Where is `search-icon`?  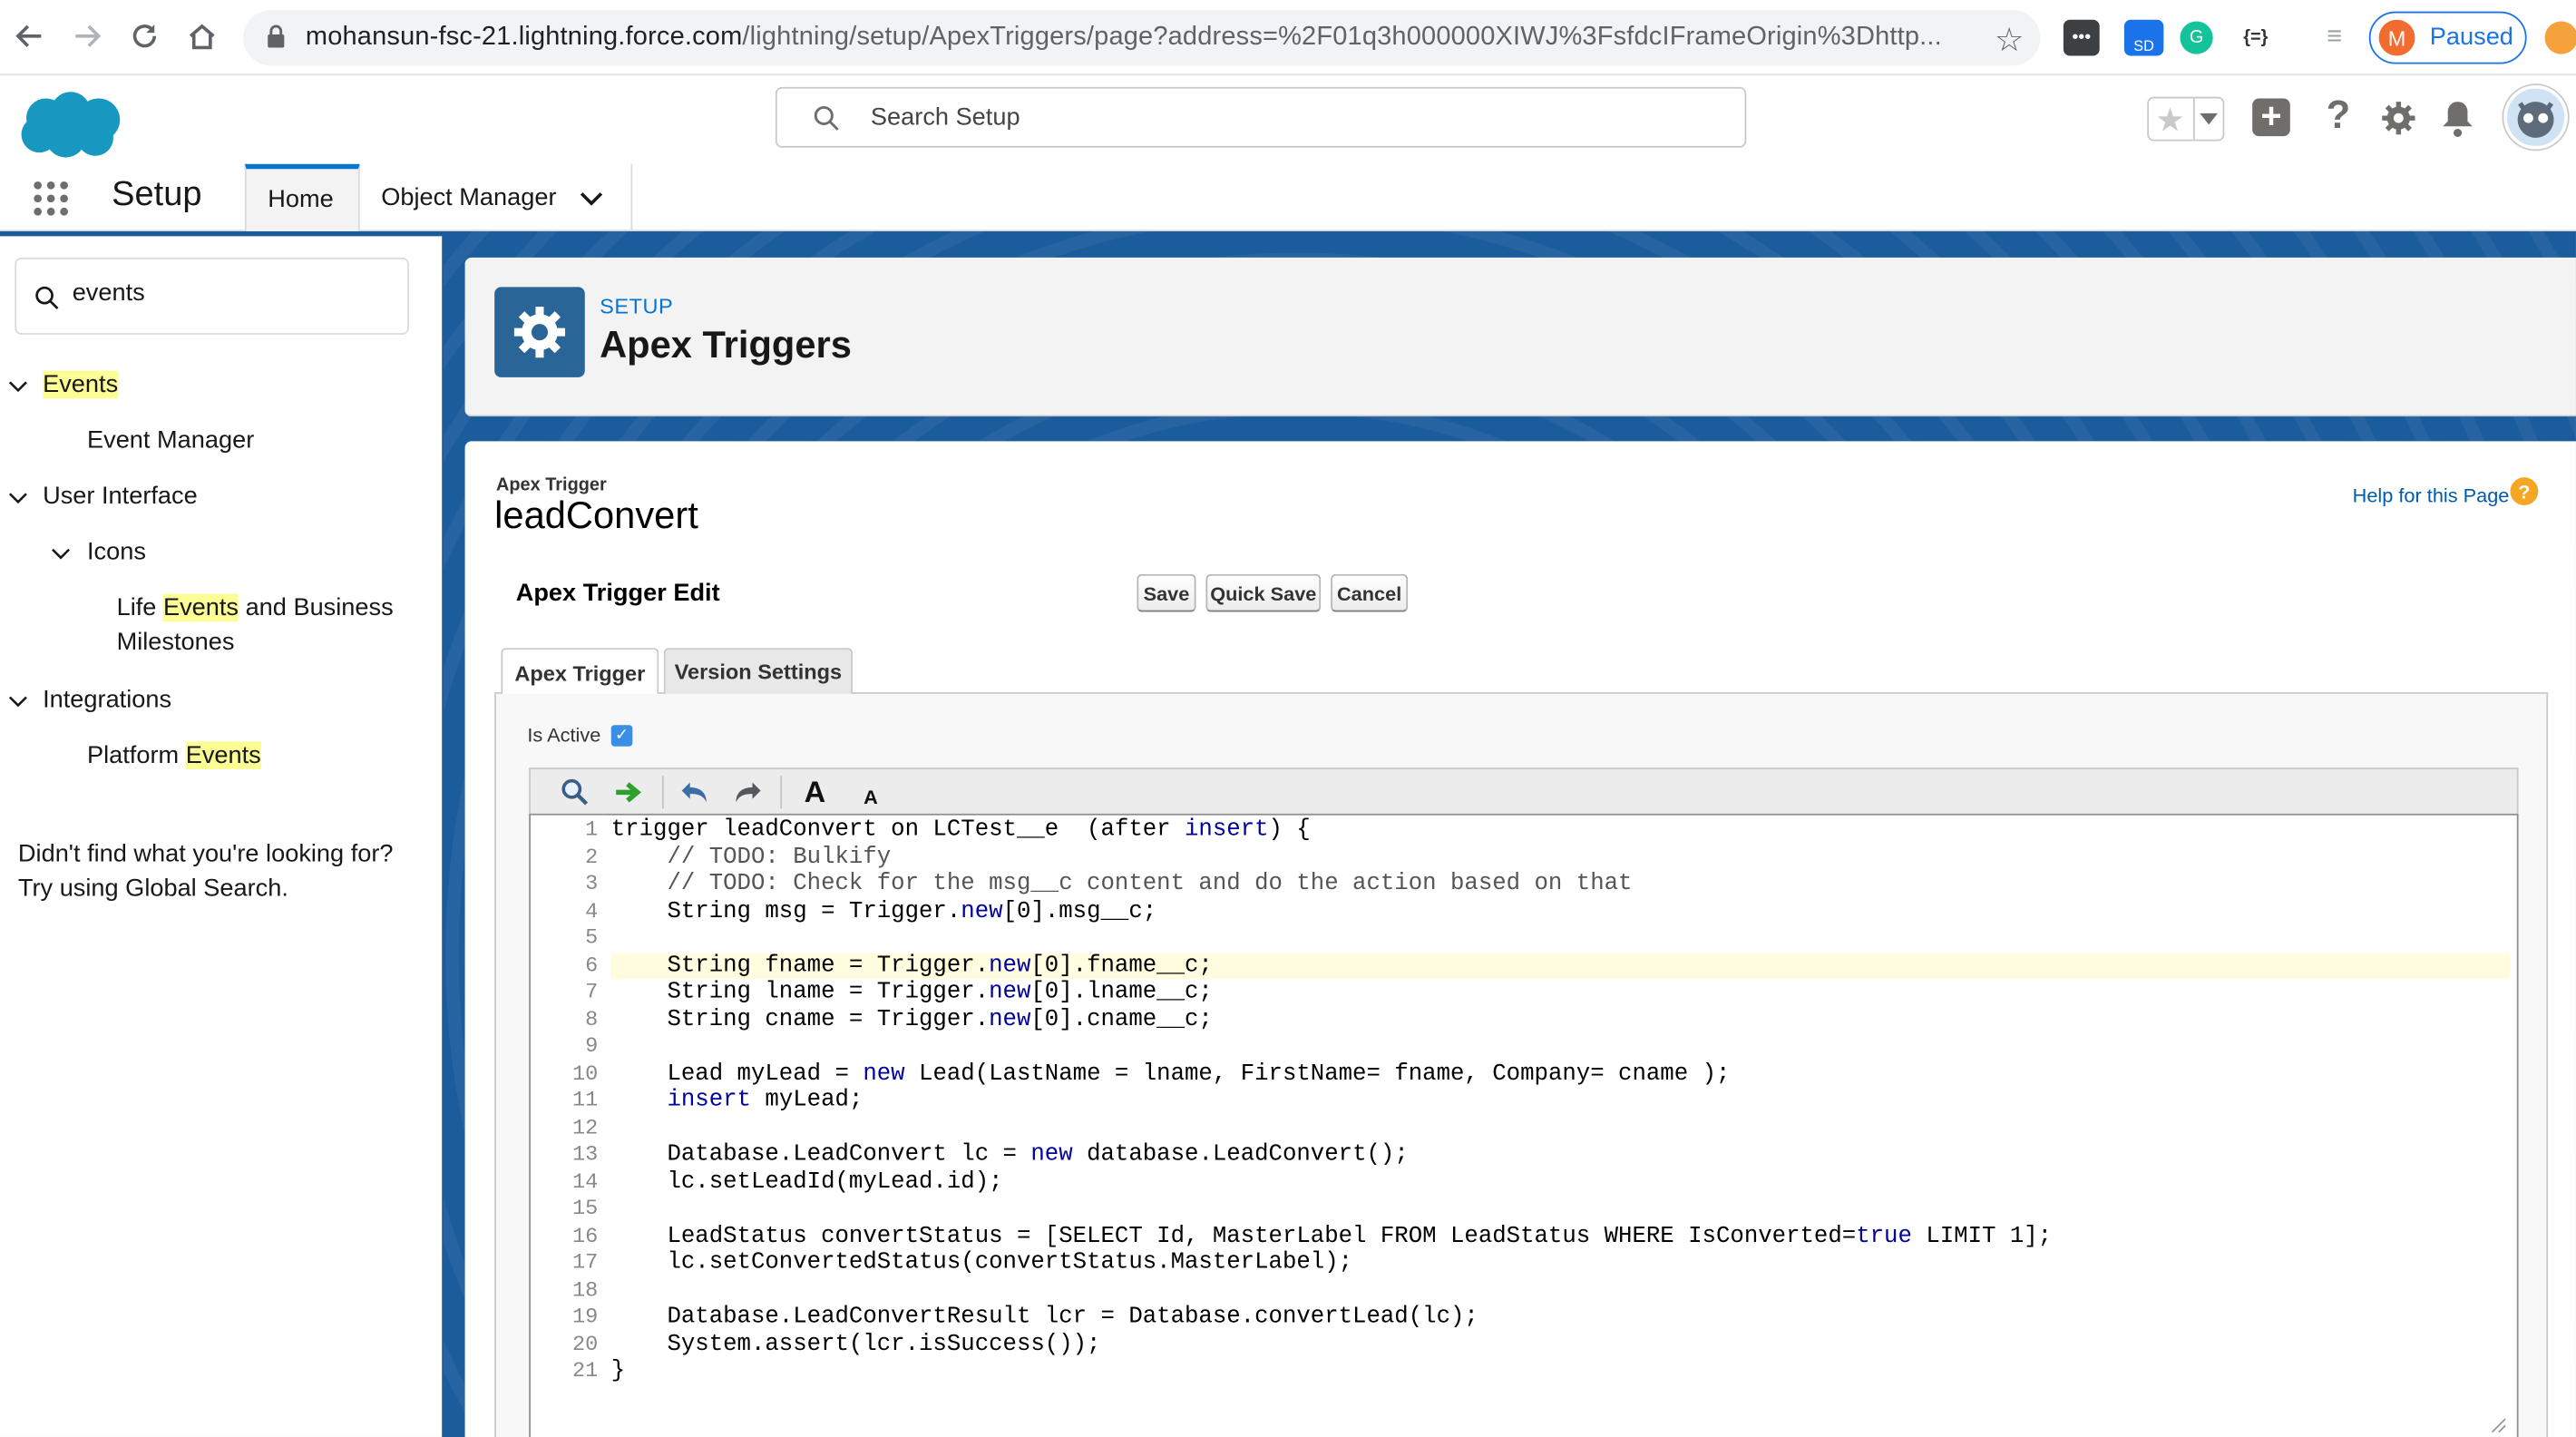
search-icon is located at coordinates (575, 792).